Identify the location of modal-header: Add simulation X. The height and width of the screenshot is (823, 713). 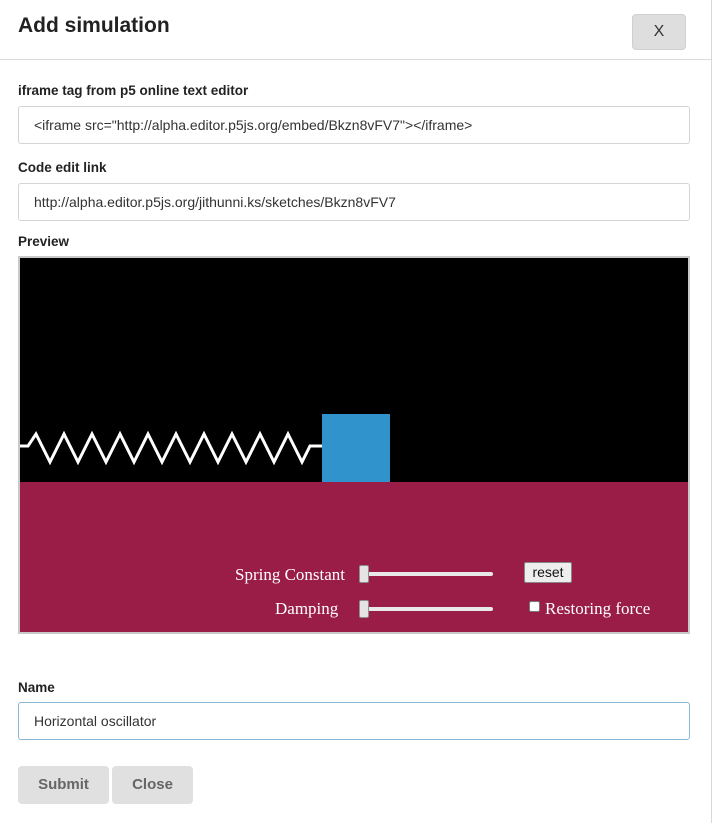
(355, 30).